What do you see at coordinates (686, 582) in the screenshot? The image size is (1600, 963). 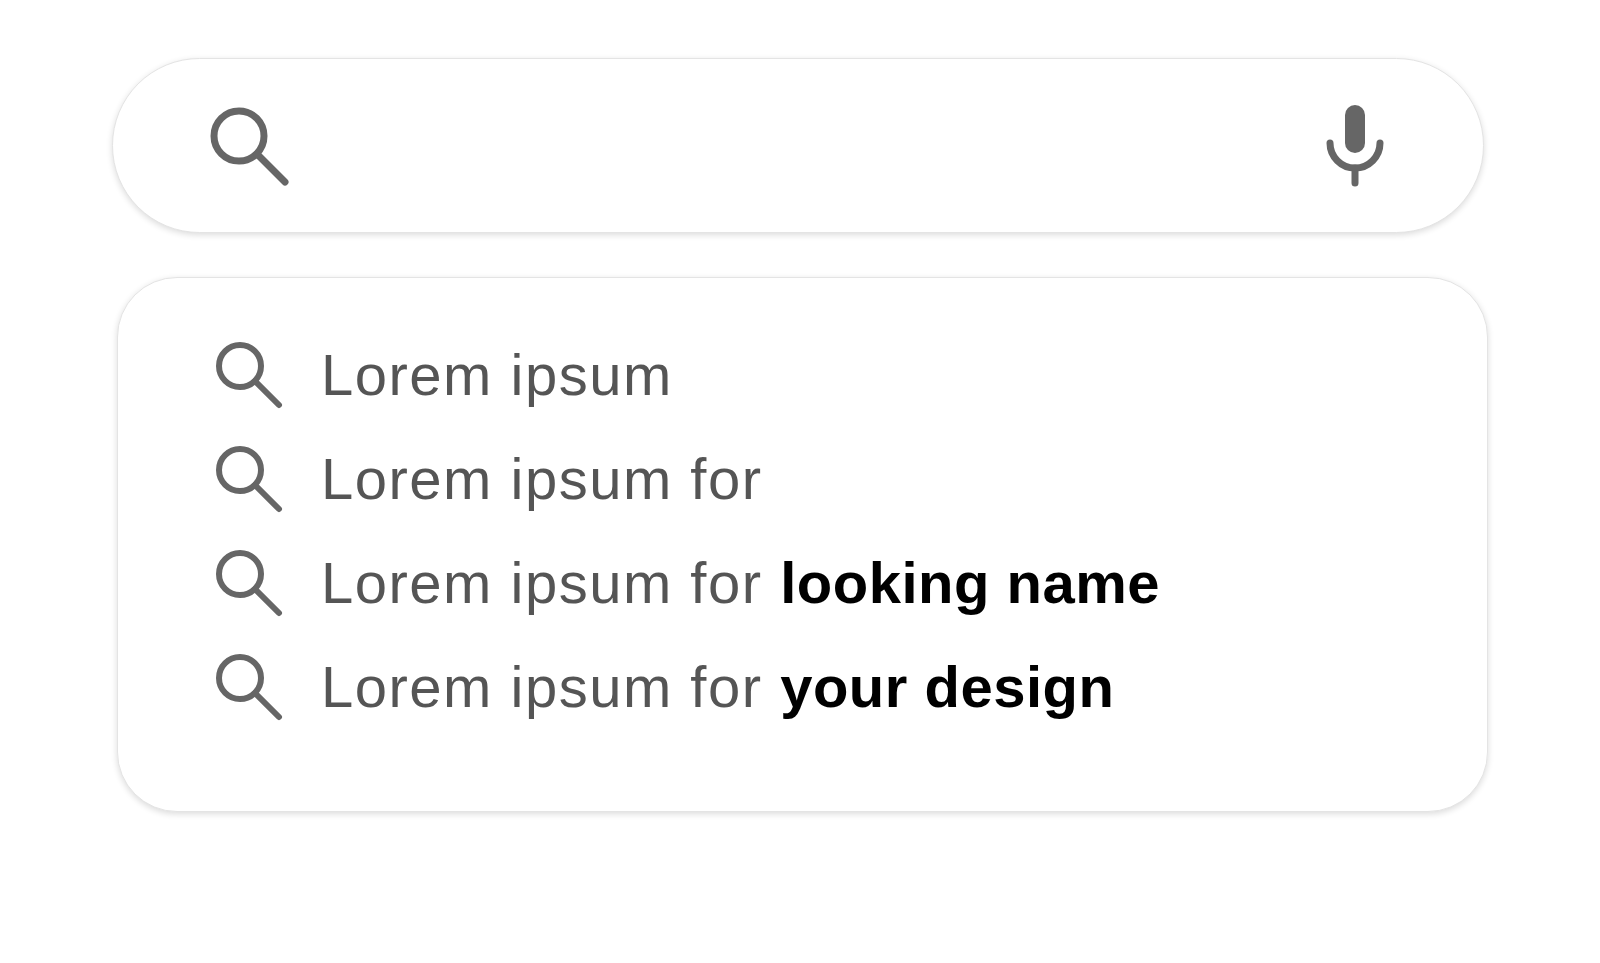 I see `suggestion-item: Lorem ipsum for looking name` at bounding box center [686, 582].